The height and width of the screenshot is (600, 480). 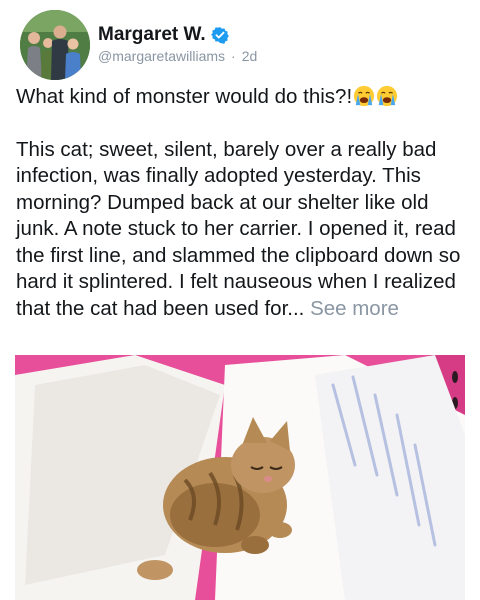 What do you see at coordinates (219, 35) in the screenshot?
I see `verified-badge-icon` at bounding box center [219, 35].